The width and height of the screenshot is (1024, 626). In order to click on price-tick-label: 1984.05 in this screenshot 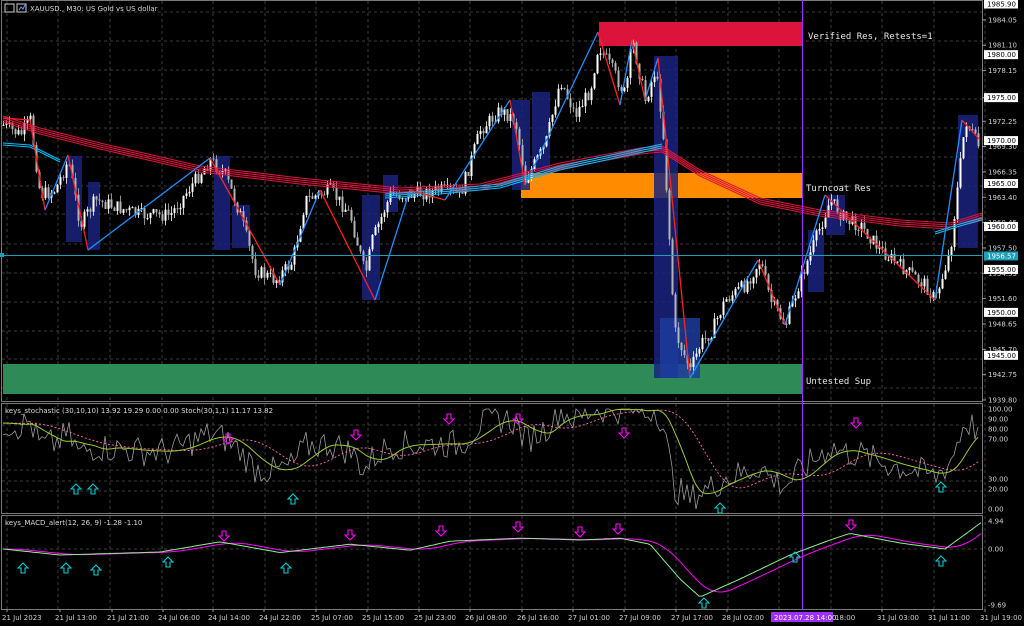, I will do `click(1002, 20)`.